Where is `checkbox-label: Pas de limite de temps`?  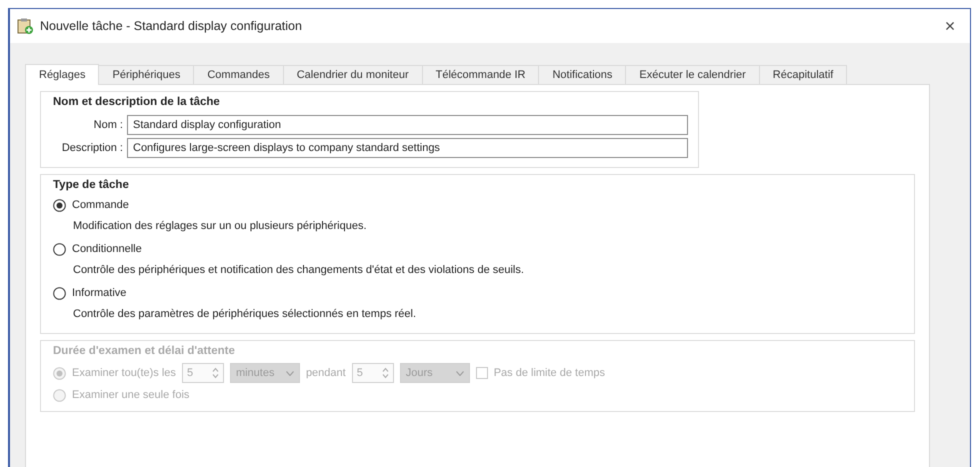
checkbox-label: Pas de limite de temps is located at coordinates (549, 373).